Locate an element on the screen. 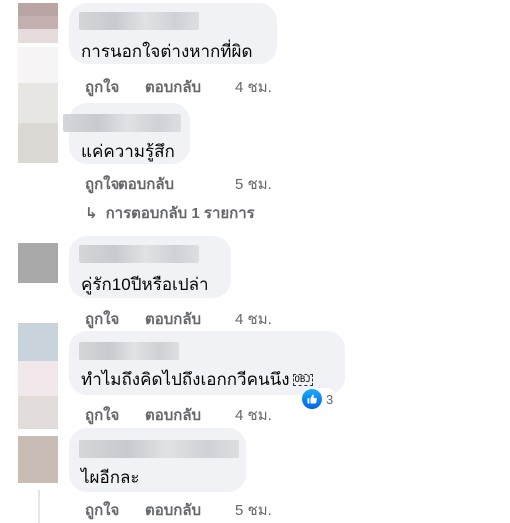  view-replies-label: การตอบกลับ 1 รายการ is located at coordinates (180, 213).